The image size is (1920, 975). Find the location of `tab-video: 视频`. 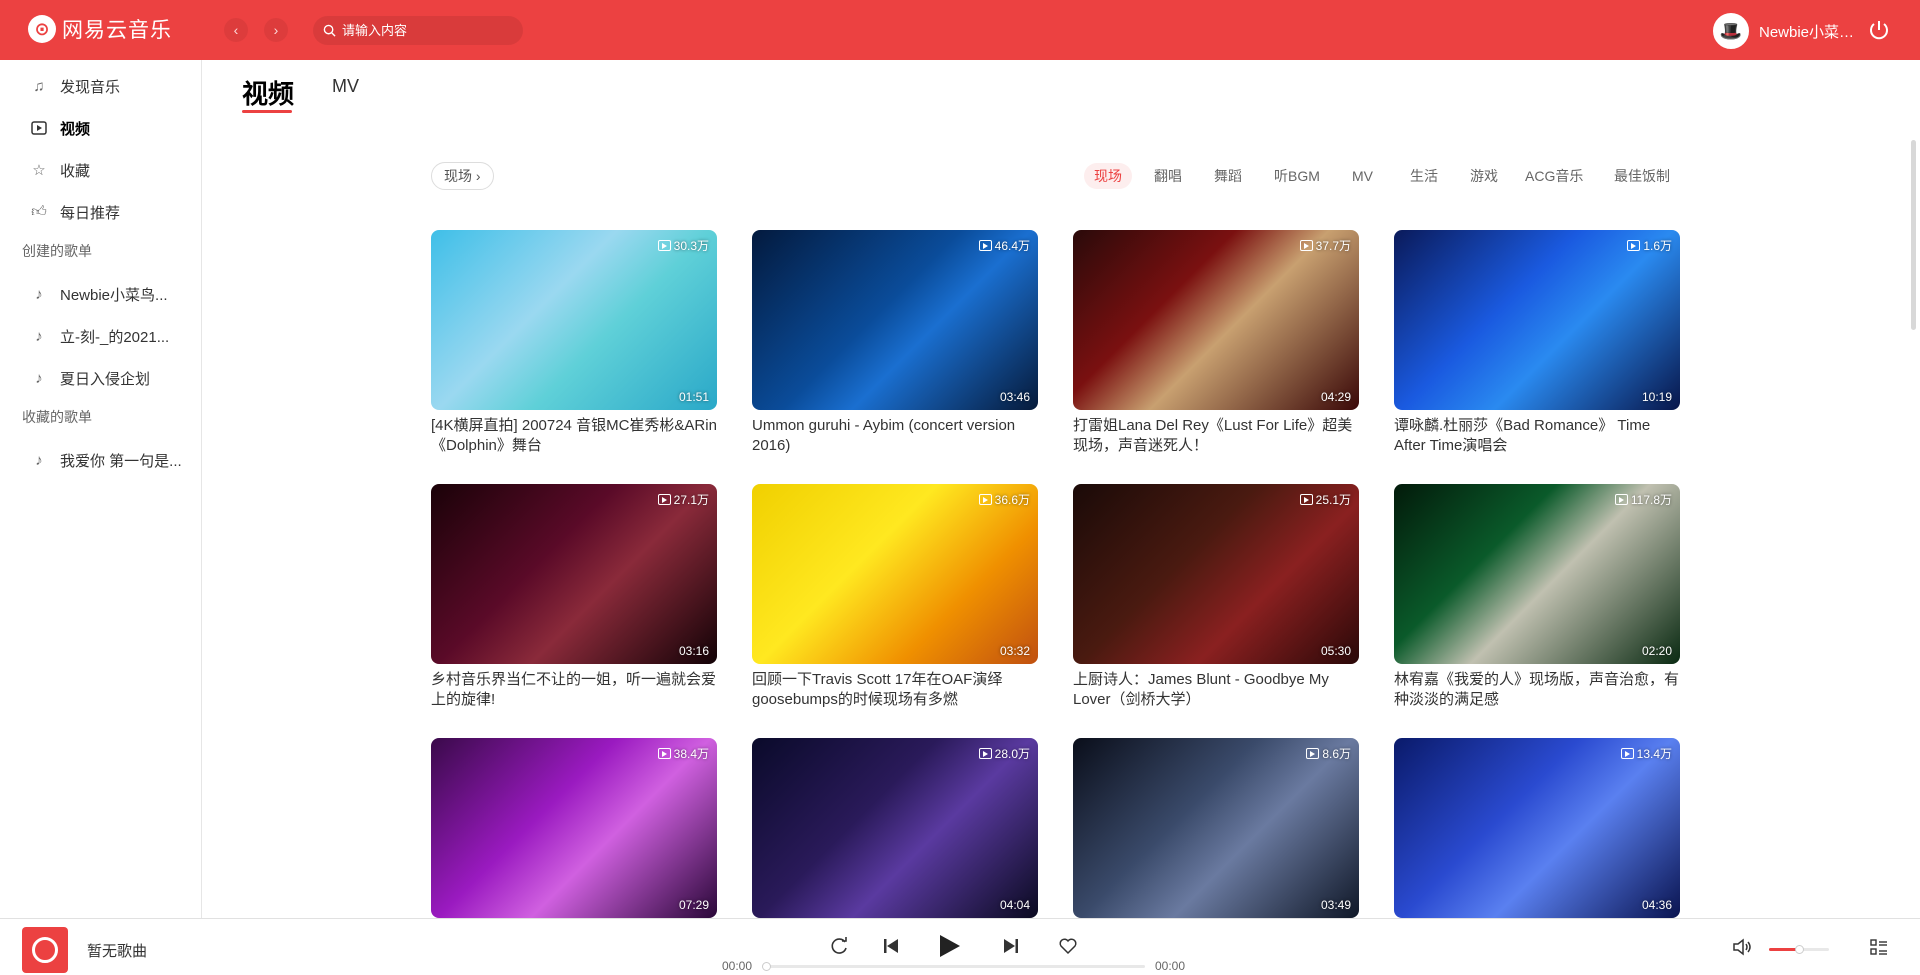

tab-video: 视频 is located at coordinates (268, 92).